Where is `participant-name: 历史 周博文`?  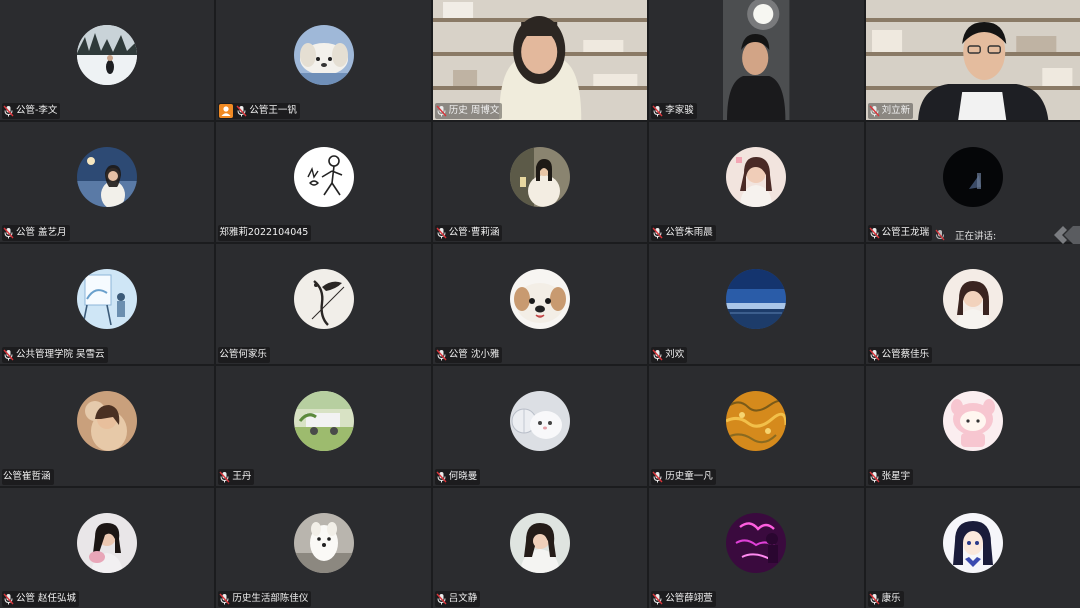
participant-name: 历史 周博文 is located at coordinates (474, 110).